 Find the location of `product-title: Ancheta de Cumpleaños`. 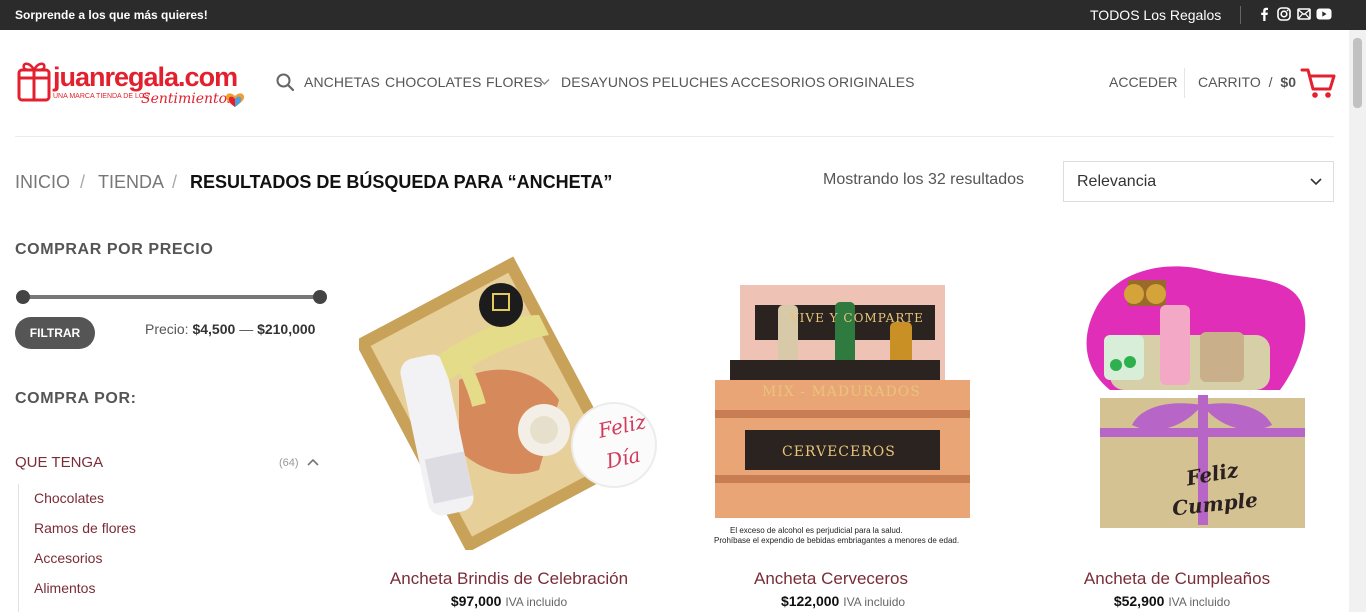

product-title: Ancheta de Cumpleaños is located at coordinates (1177, 579).